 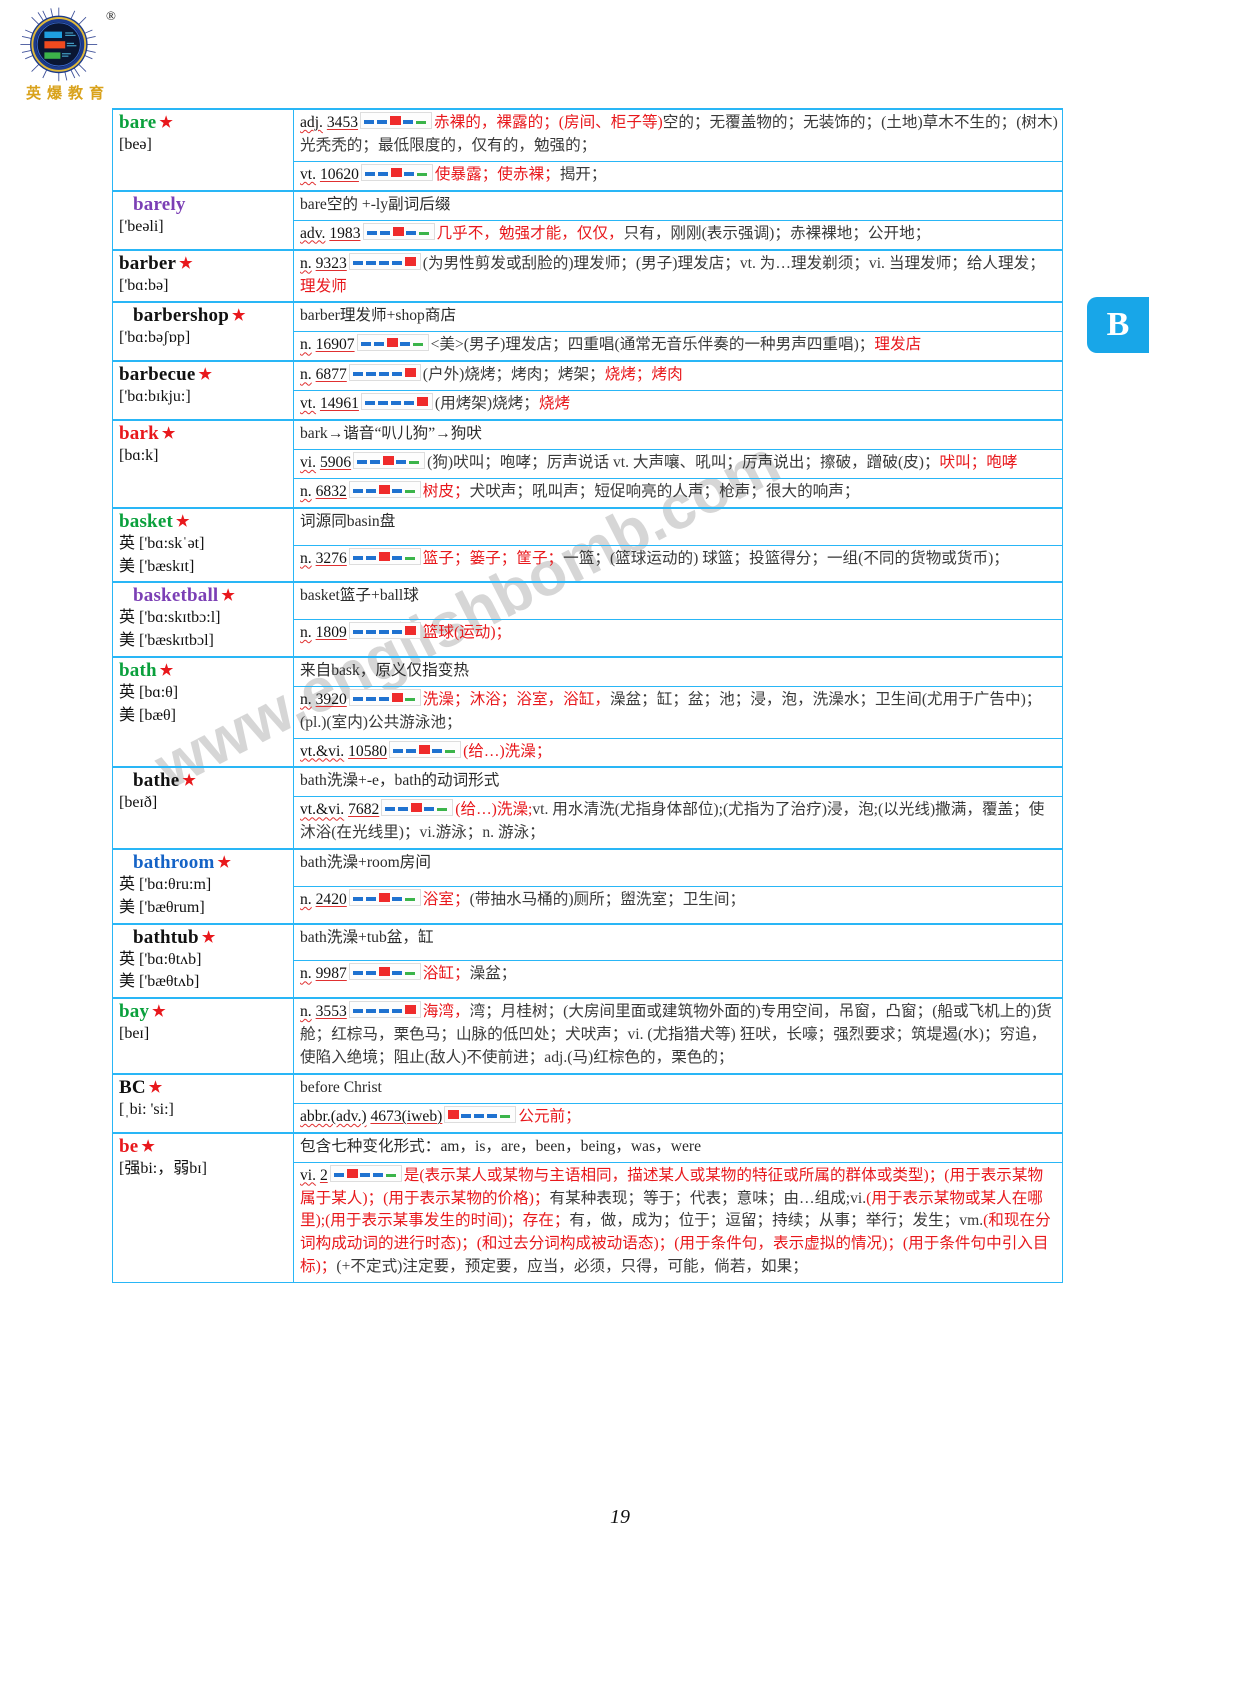 I want to click on etymology-cell: bare空的 +-ly副词后缀, so click(x=678, y=205).